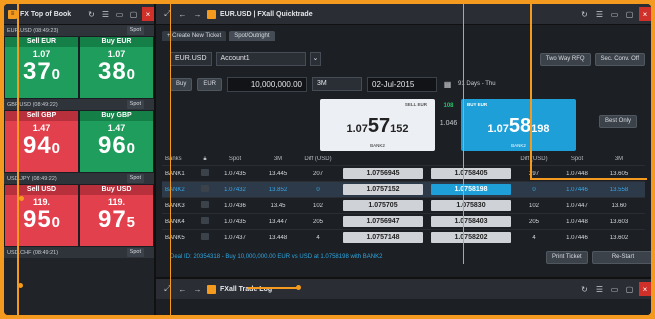  Describe the element at coordinates (565, 59) in the screenshot. I see `two-way-rfq-button: Two Way RFQ` at that location.